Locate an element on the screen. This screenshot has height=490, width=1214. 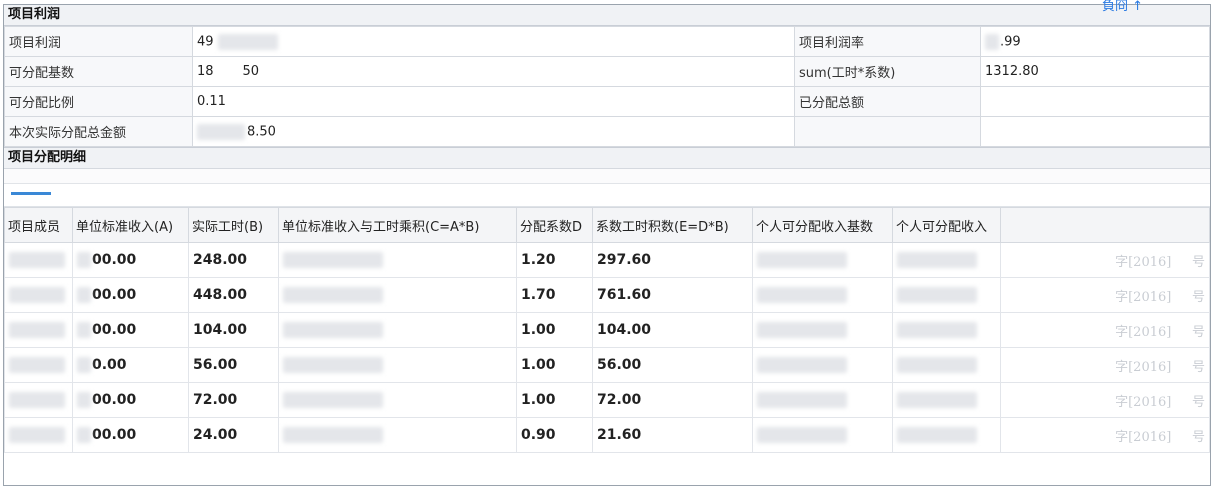
col-personal-income: 个人可分配收入 is located at coordinates (946, 225).